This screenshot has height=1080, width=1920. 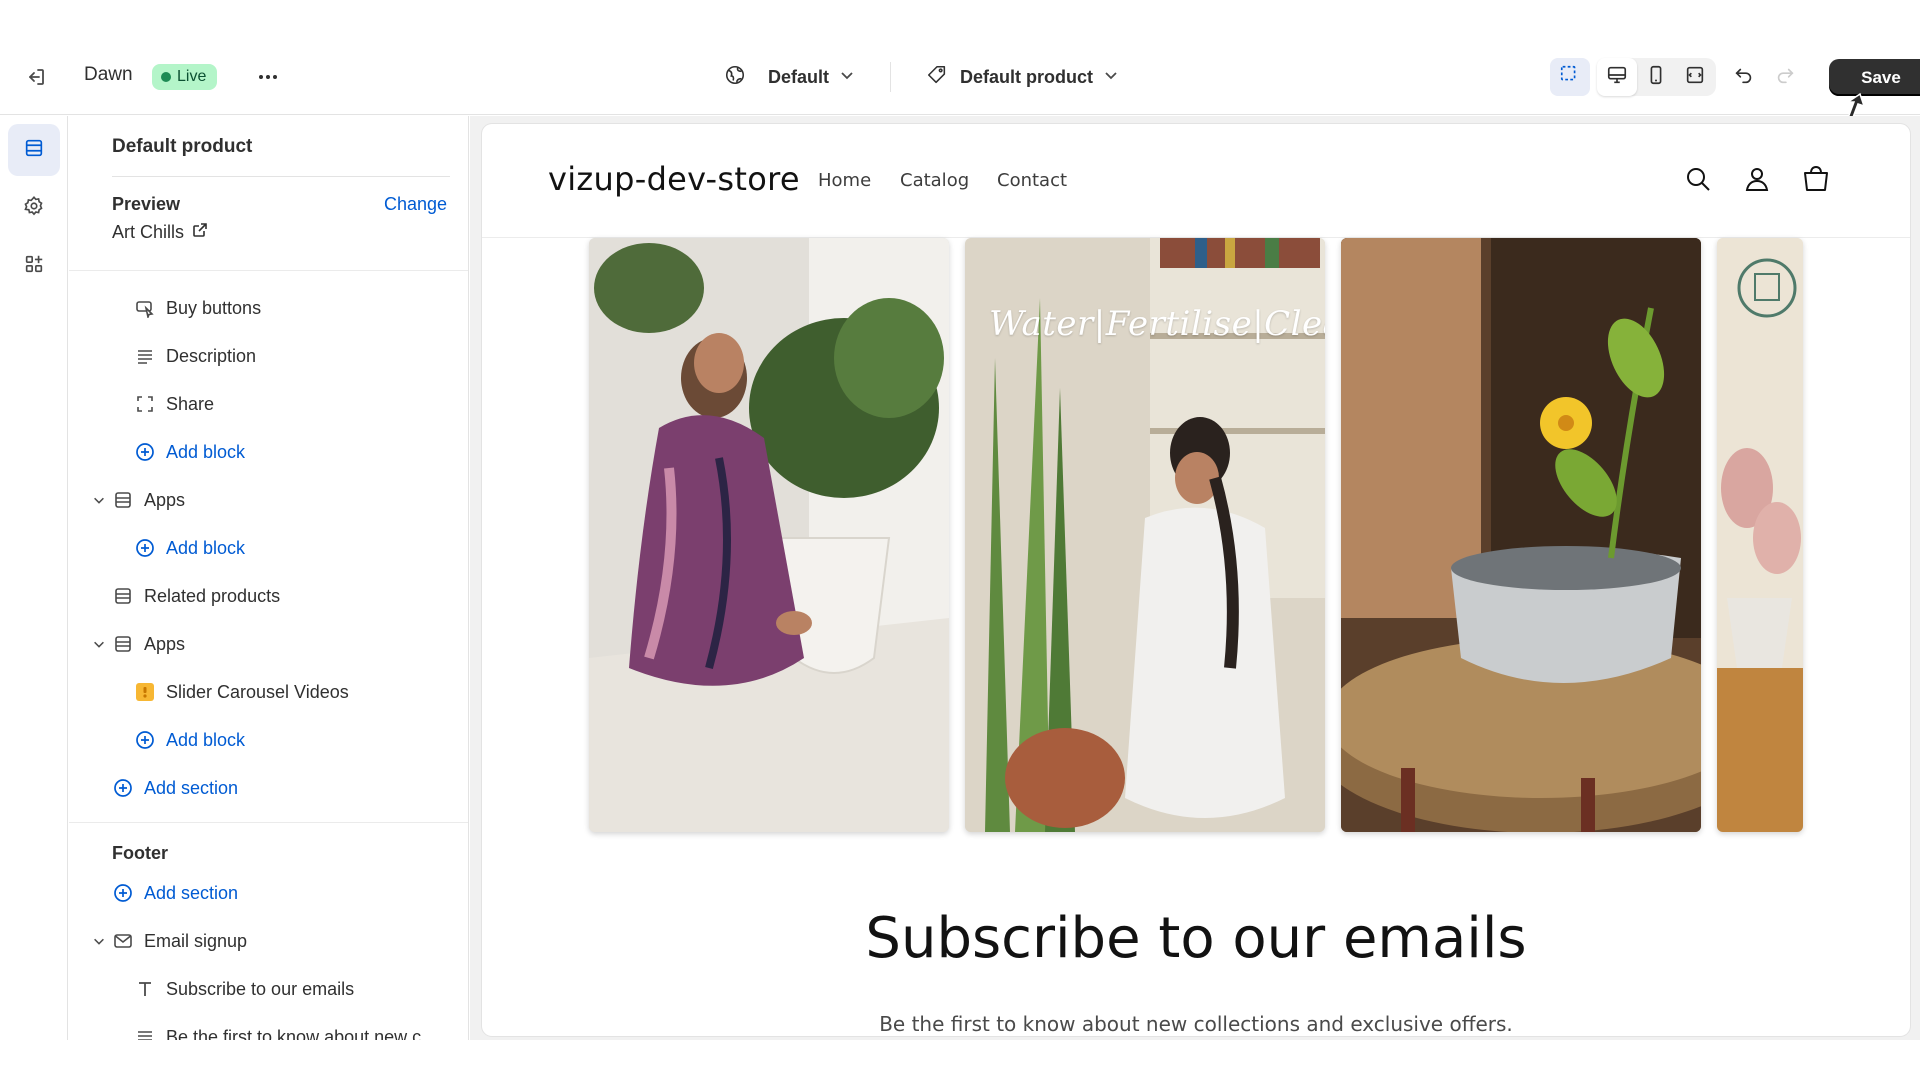 I want to click on live-badge-label: Live, so click(x=192, y=76).